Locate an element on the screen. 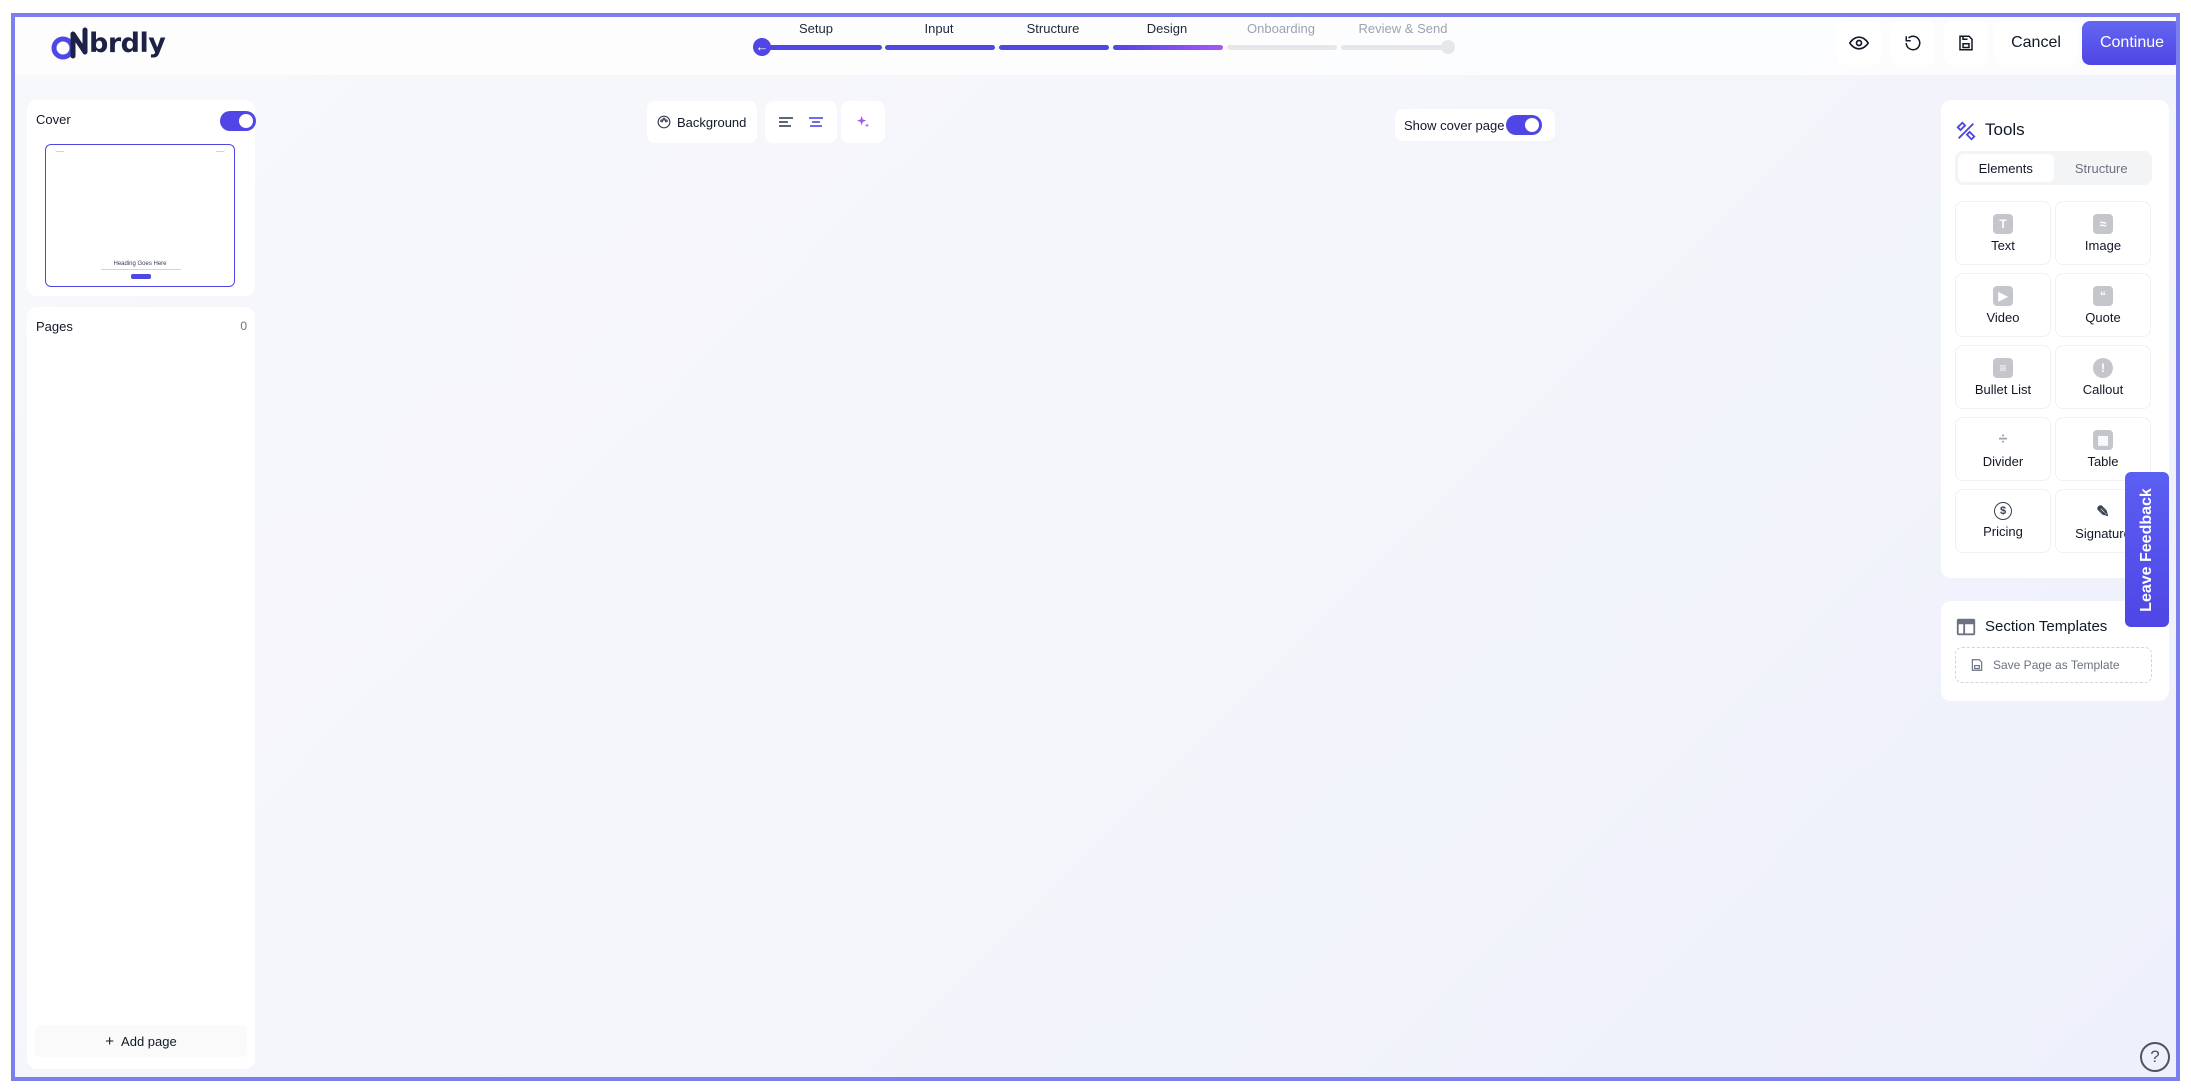  element-divider: ÷ Divider is located at coordinates (2003, 449).